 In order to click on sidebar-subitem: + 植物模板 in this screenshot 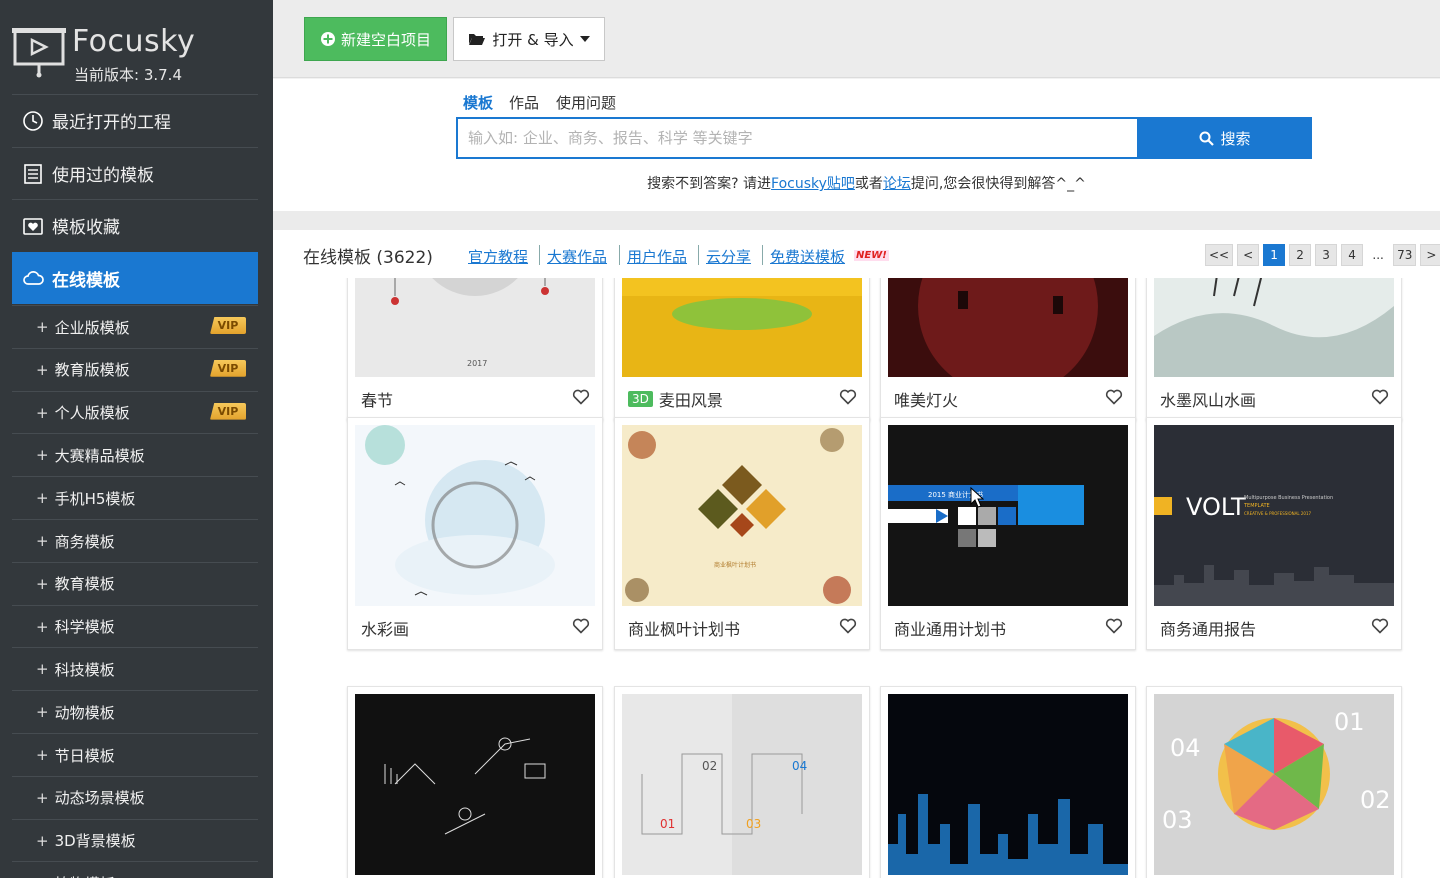, I will do `click(135, 869)`.